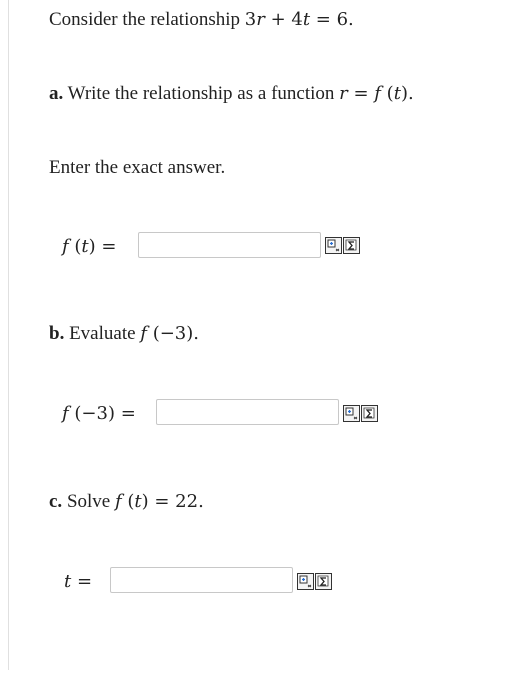 The width and height of the screenshot is (510, 687). Describe the element at coordinates (56, 93) in the screenshot. I see `part-a-letter: a.` at that location.